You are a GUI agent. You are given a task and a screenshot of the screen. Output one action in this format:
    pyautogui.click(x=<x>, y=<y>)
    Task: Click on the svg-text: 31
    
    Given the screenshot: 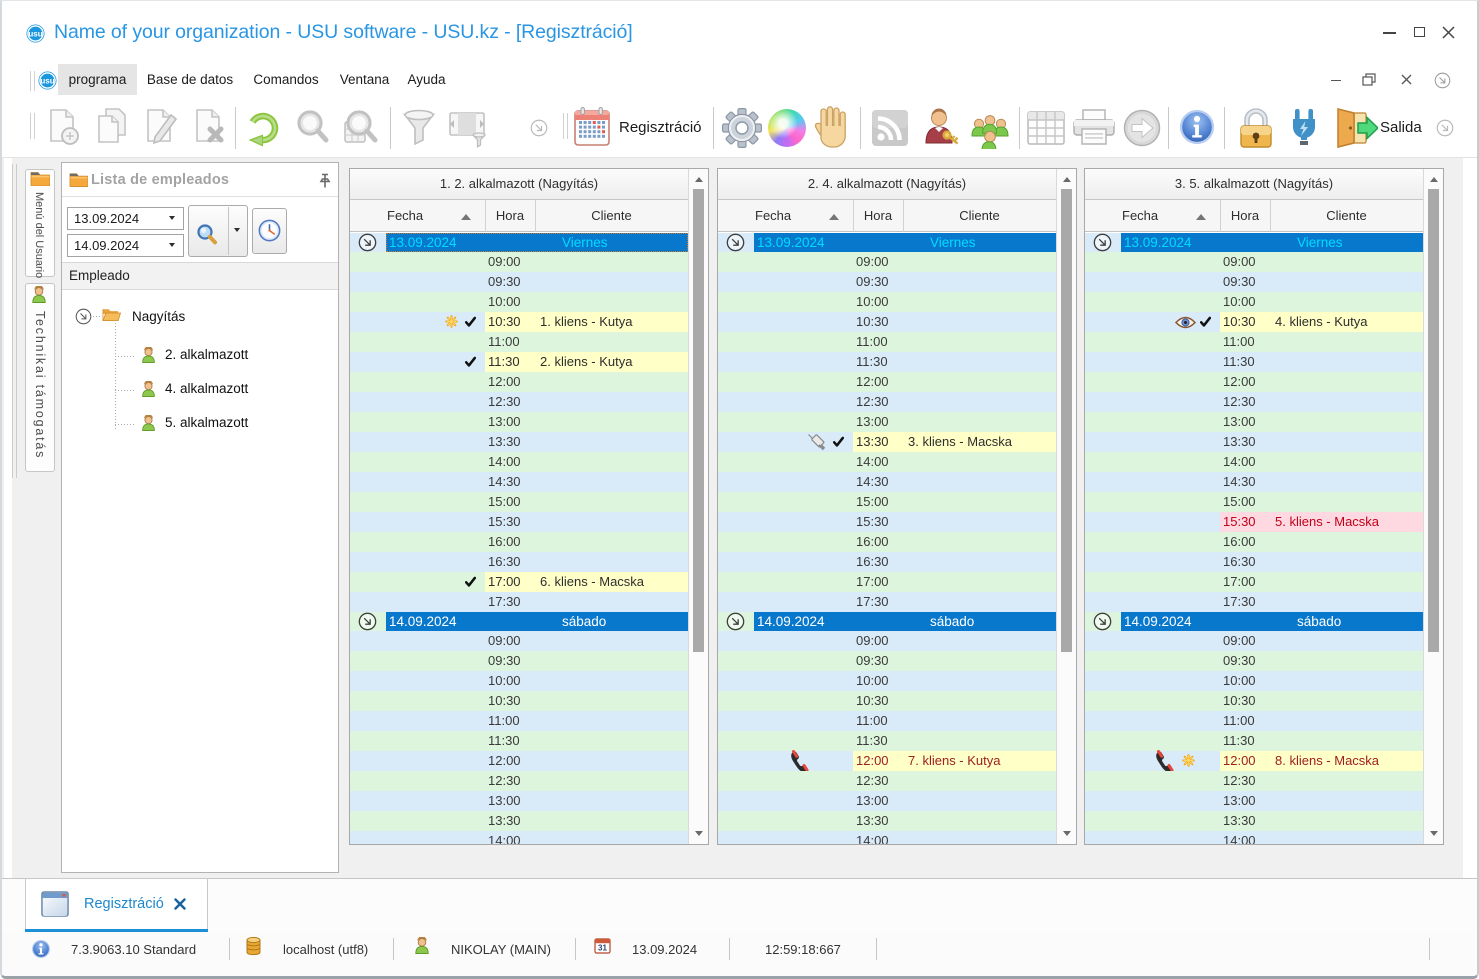 What is the action you would take?
    pyautogui.click(x=602, y=947)
    